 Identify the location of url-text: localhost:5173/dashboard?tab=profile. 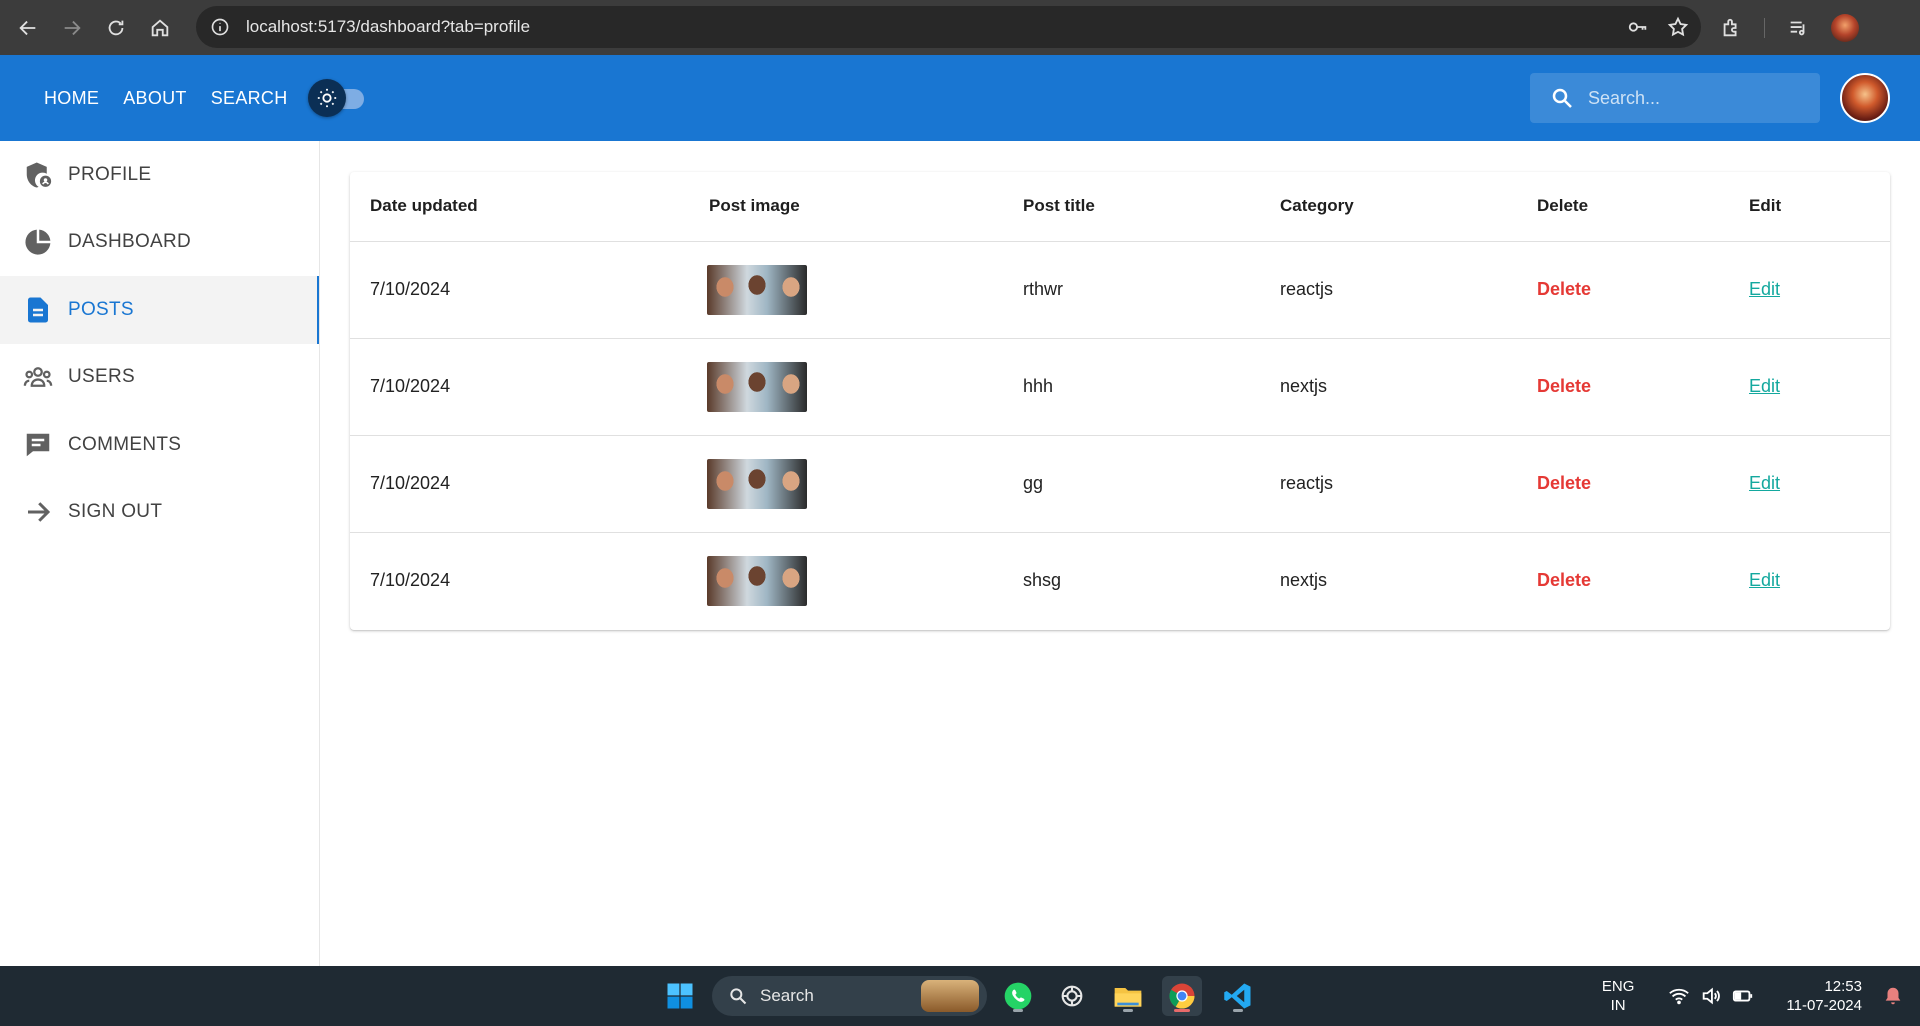
(388, 26).